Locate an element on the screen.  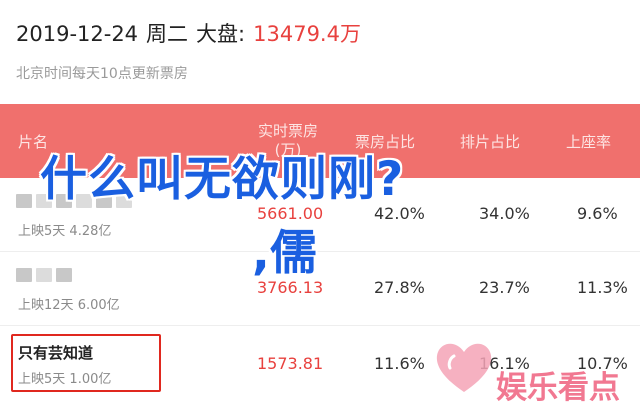
watermark: 娱乐看点 is located at coordinates (536, 369).